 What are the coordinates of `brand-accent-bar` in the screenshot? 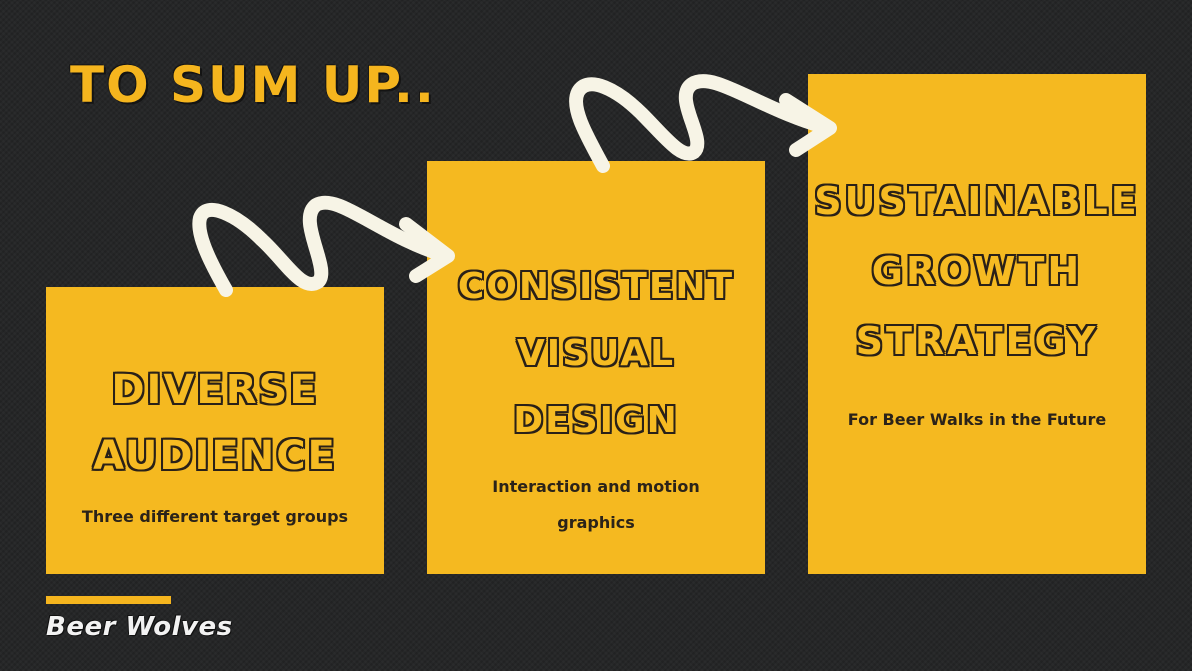 It's located at (108, 600).